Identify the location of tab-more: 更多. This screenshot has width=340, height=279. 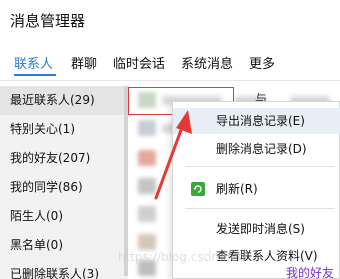
(262, 62).